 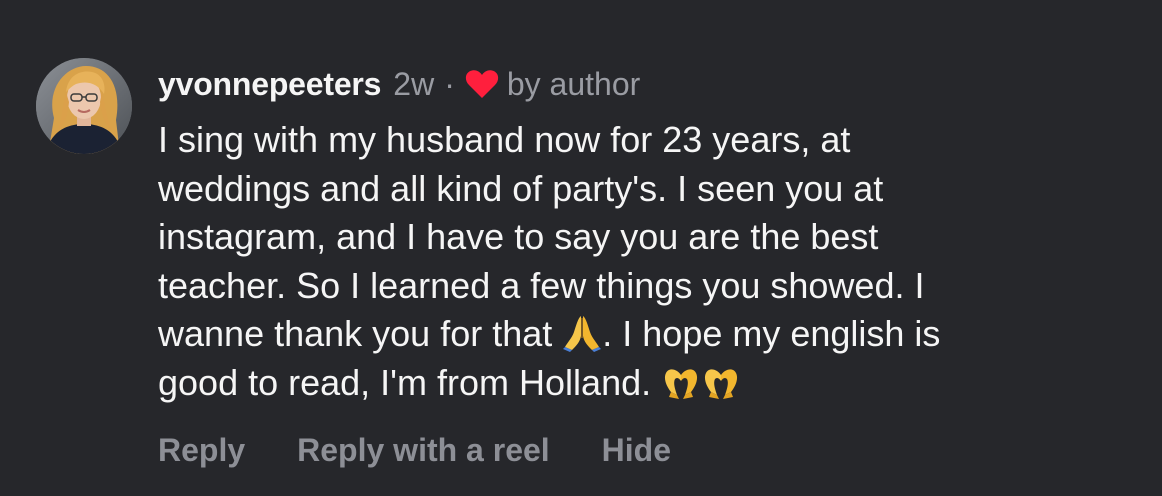 What do you see at coordinates (648, 84) in the screenshot?
I see `comment-header: yvonnepeeters 2w · by author` at bounding box center [648, 84].